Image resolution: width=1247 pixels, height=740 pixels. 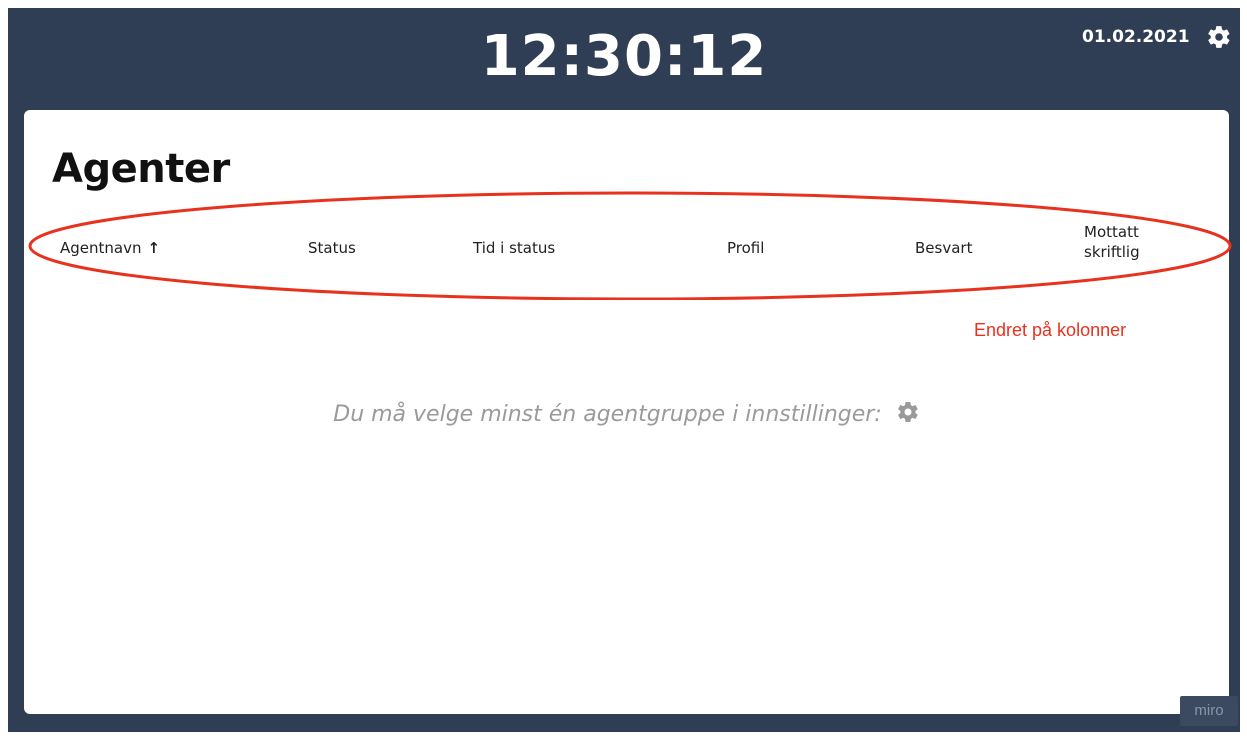 What do you see at coordinates (1209, 711) in the screenshot?
I see `miro-watermark: miro` at bounding box center [1209, 711].